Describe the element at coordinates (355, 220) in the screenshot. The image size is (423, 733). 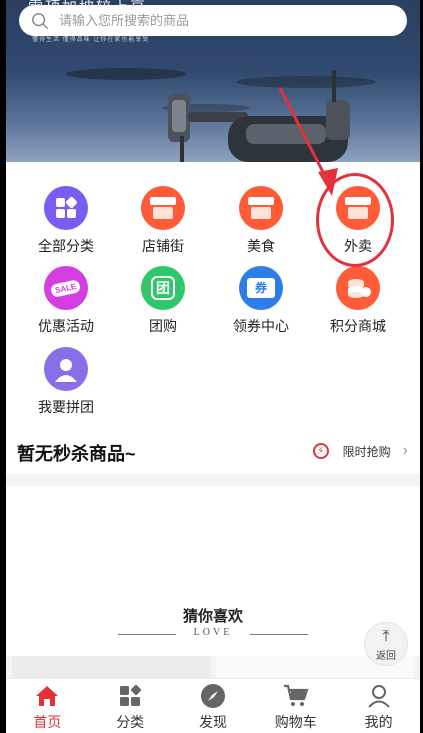
I see `annotation-circle` at that location.